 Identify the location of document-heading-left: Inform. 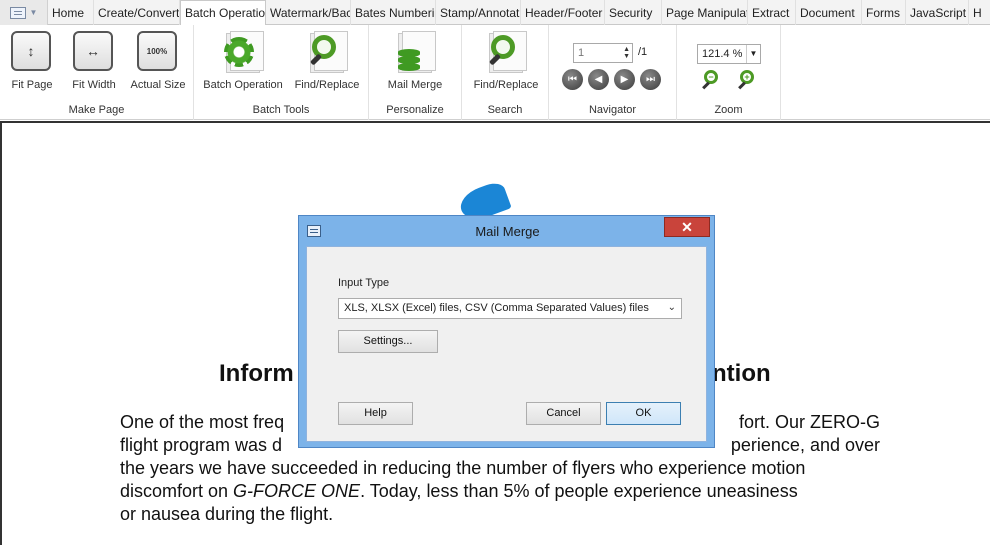
(256, 373).